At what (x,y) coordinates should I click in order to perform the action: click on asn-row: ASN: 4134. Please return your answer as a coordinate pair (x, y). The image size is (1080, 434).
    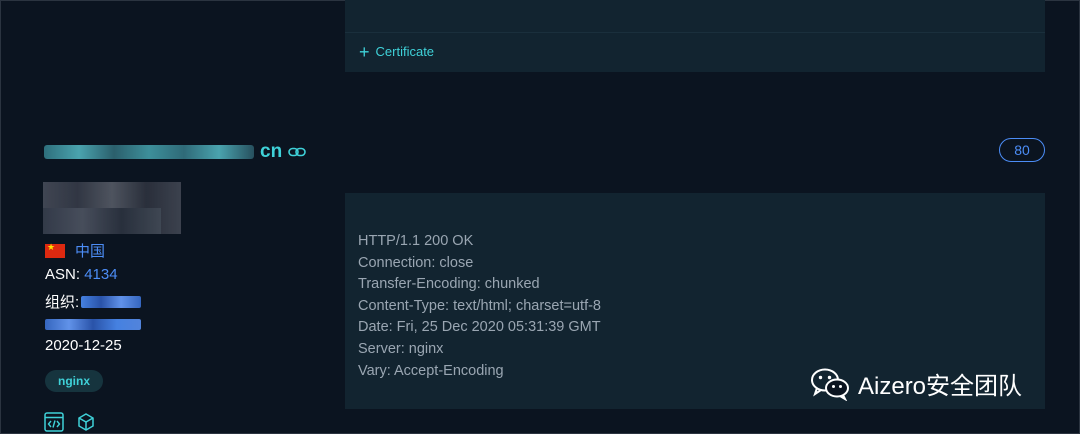
    Looking at the image, I should click on (81, 274).